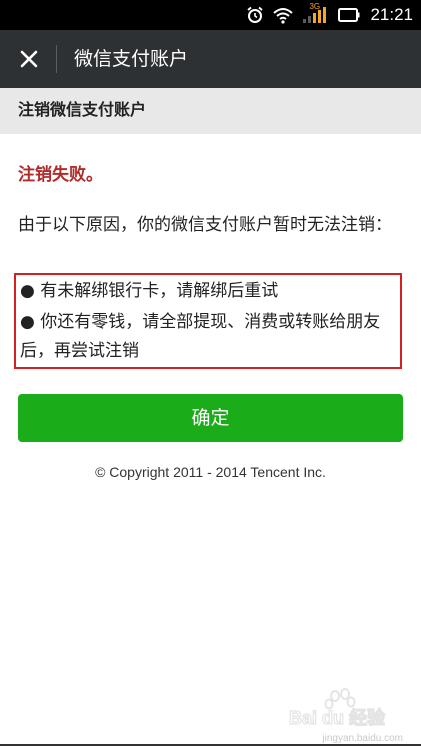  I want to click on section-header-title: 注销微信支付账户, so click(82, 109).